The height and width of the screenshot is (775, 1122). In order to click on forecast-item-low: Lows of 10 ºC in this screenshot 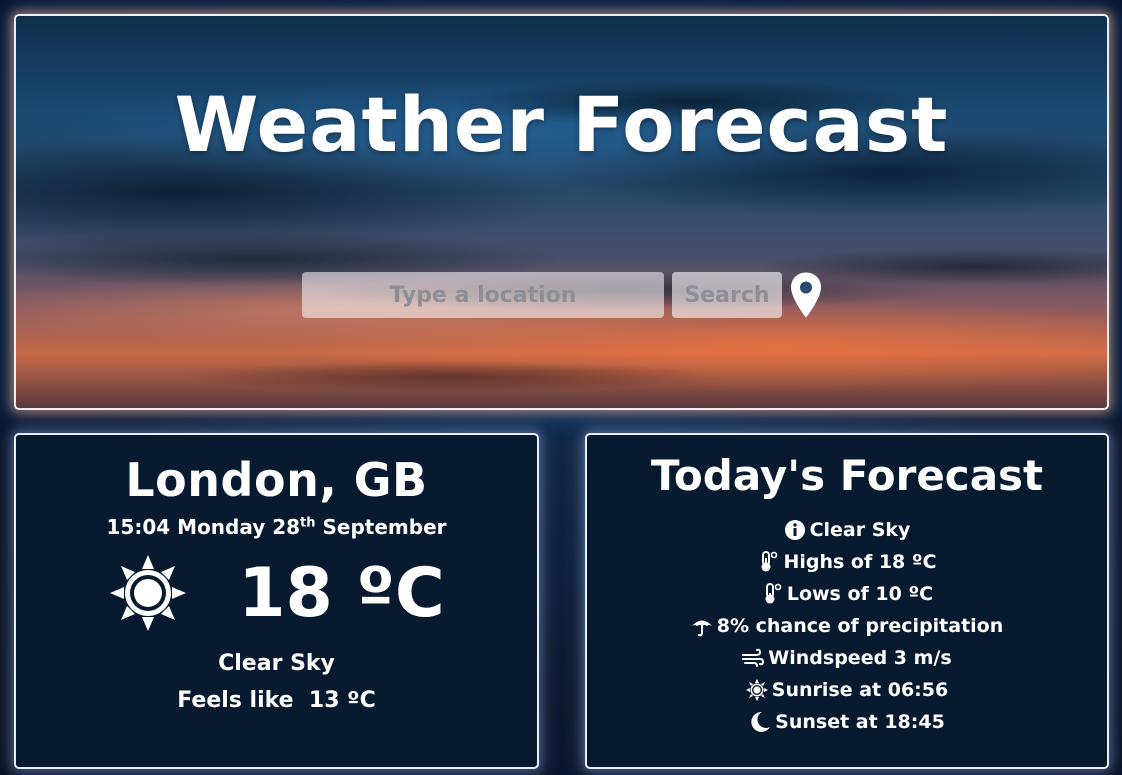, I will do `click(847, 594)`.